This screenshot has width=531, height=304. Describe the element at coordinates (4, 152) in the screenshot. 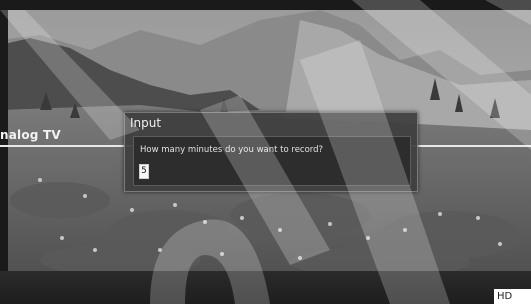

I see `screen-left-border` at that location.